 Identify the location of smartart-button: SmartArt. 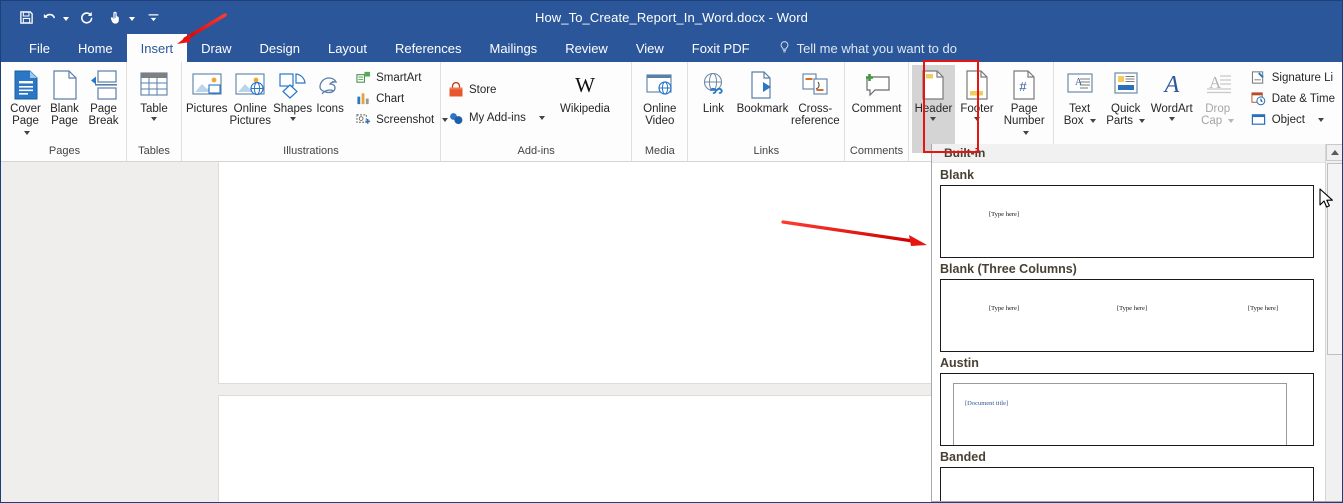
(401, 77).